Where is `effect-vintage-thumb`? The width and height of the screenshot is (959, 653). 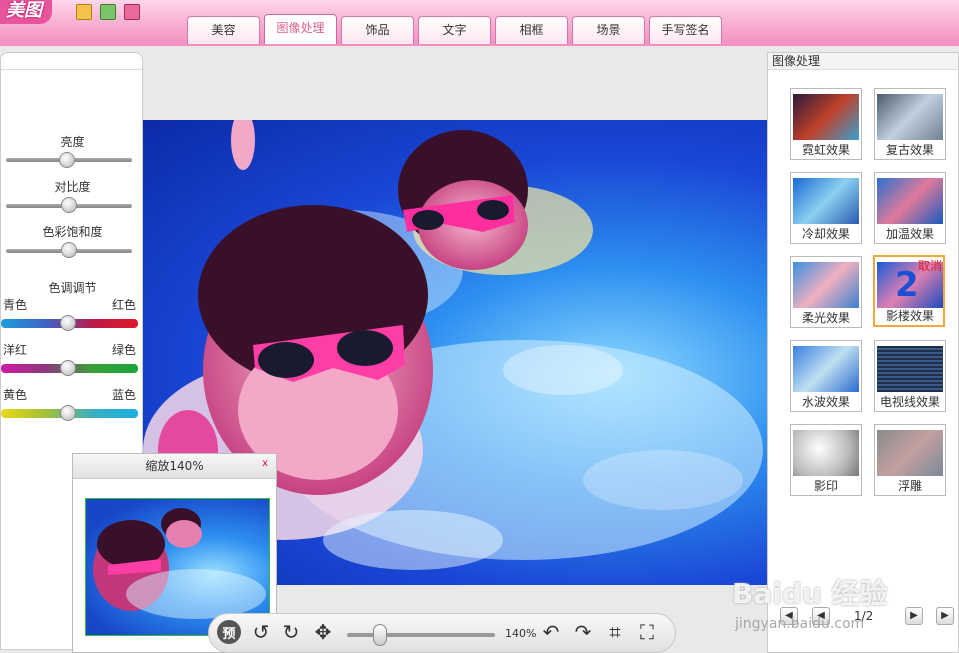 effect-vintage-thumb is located at coordinates (910, 117).